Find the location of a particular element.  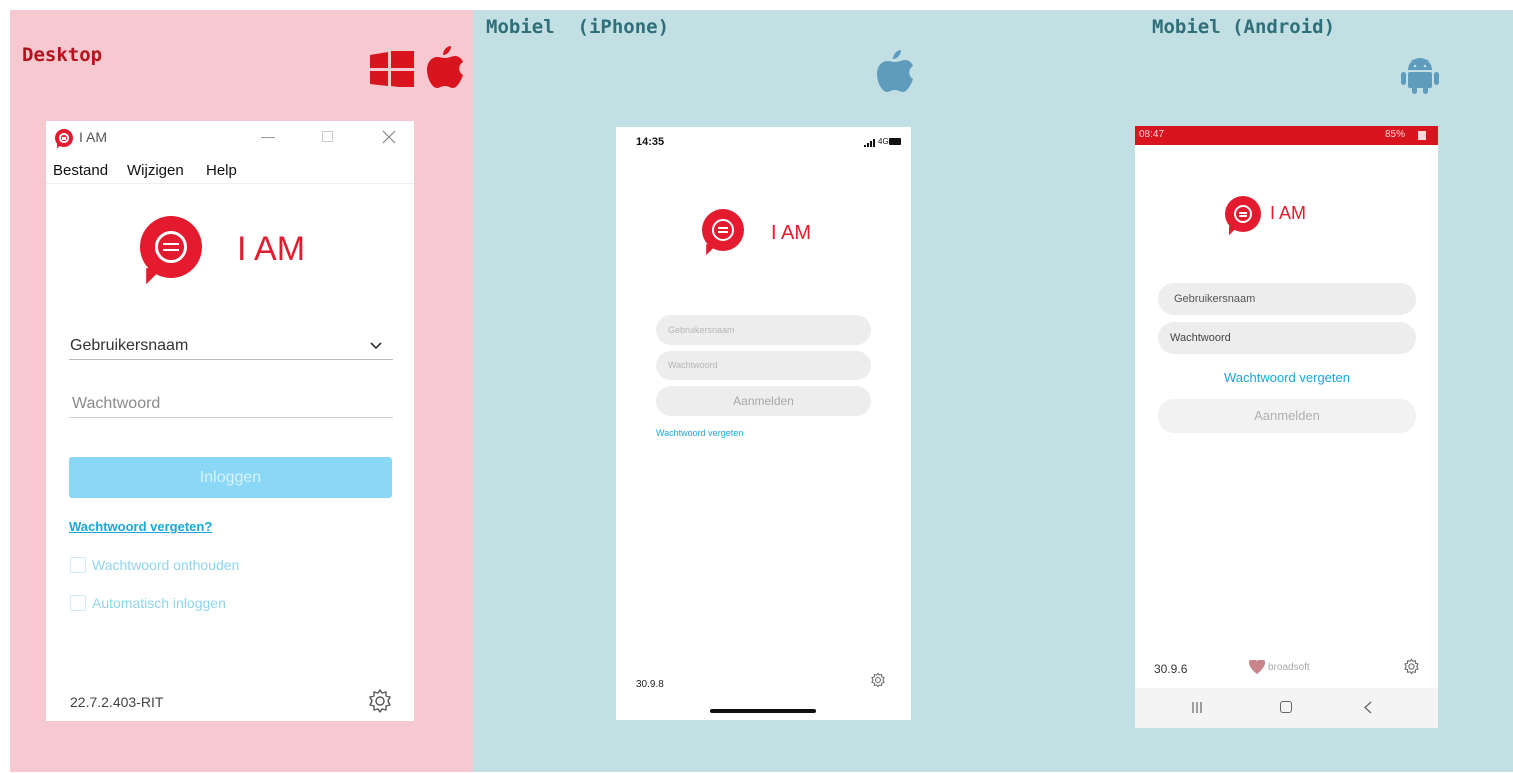

menu-help: Help is located at coordinates (221, 170).